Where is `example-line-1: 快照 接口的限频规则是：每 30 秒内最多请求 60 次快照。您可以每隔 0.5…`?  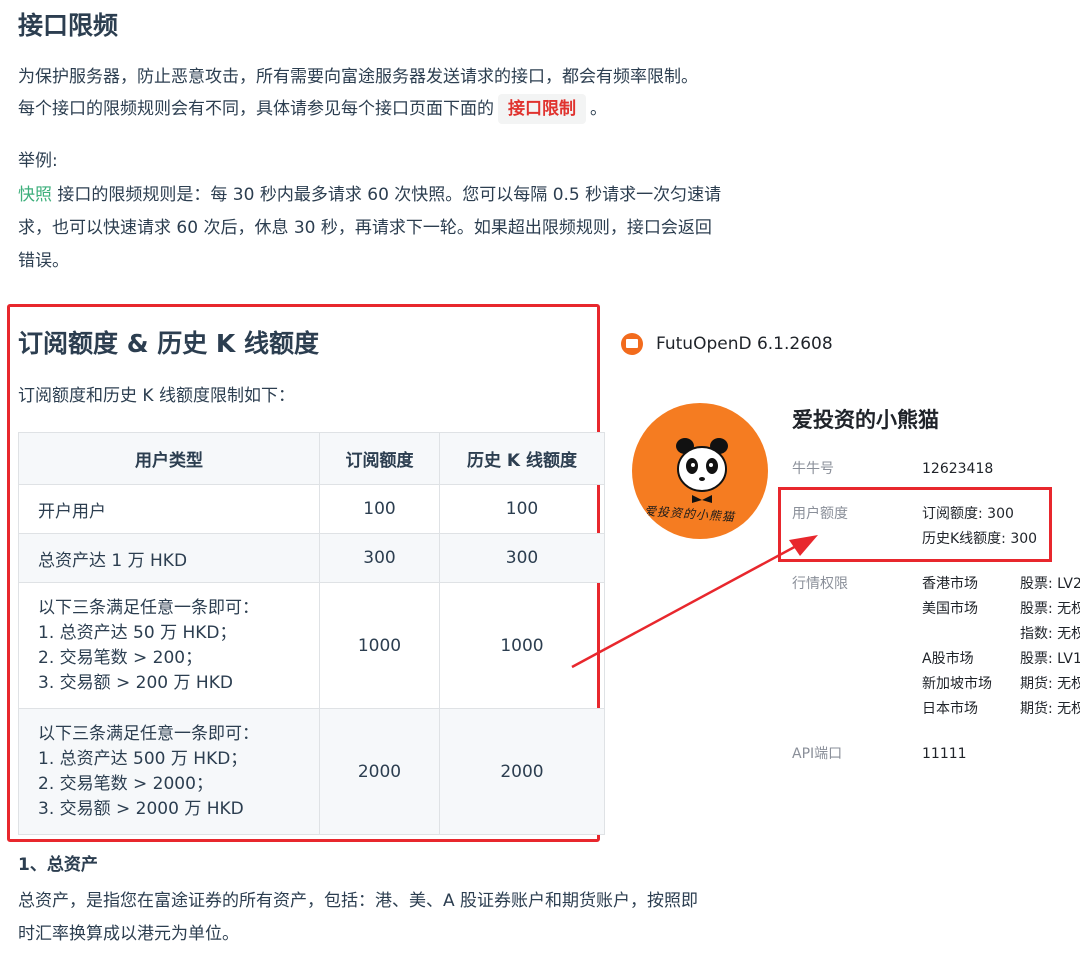 example-line-1: 快照 接口的限频规则是：每 30 秒内最多请求 60 次快照。您可以每隔 0.5… is located at coordinates (369, 195).